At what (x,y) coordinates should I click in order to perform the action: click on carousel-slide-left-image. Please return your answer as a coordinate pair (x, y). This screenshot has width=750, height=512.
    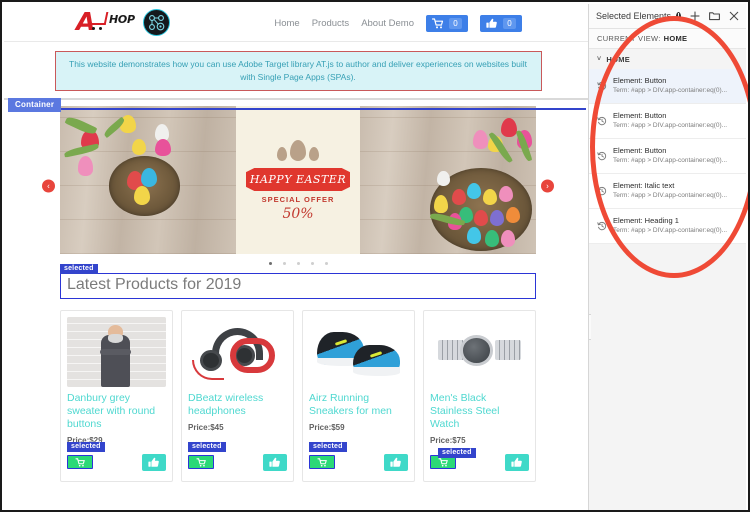
    Looking at the image, I should click on (148, 180).